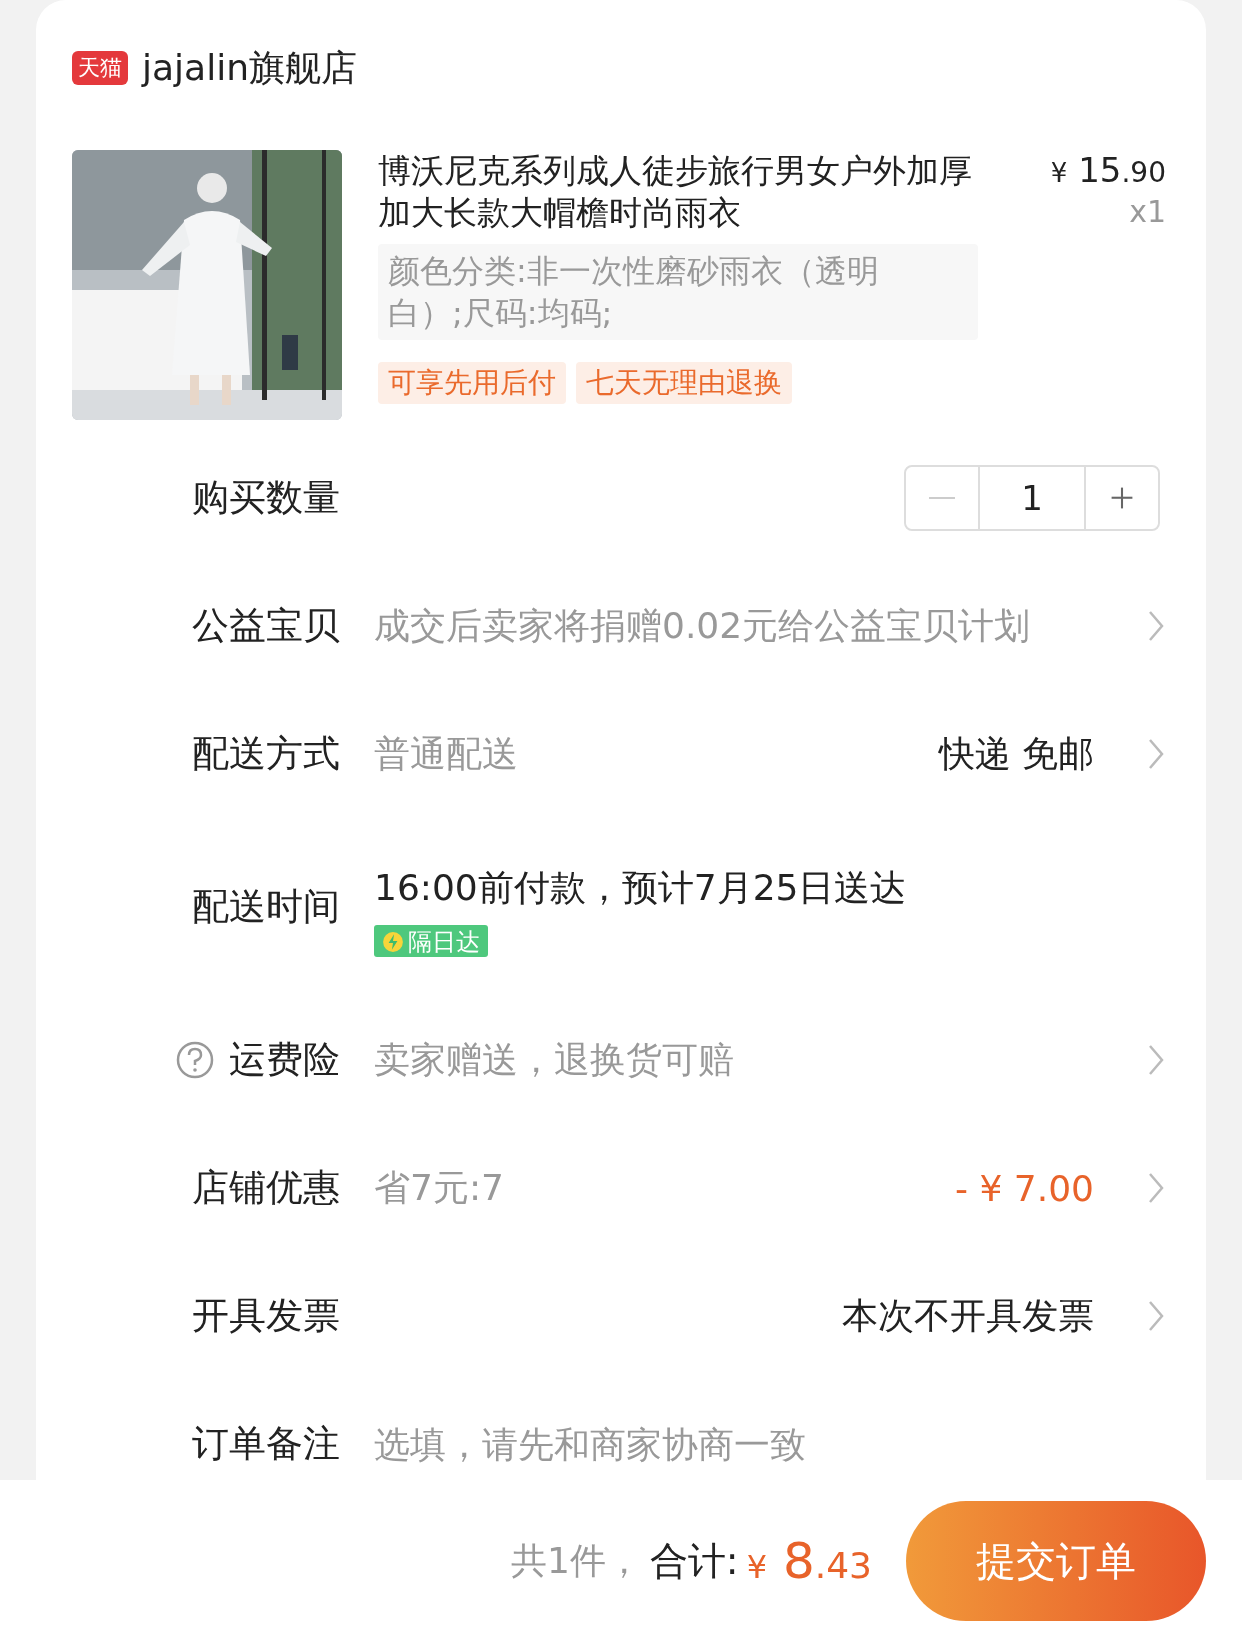 This screenshot has height=1642, width=1242. What do you see at coordinates (266, 1188) in the screenshot?
I see `row-label: 店铺优惠` at bounding box center [266, 1188].